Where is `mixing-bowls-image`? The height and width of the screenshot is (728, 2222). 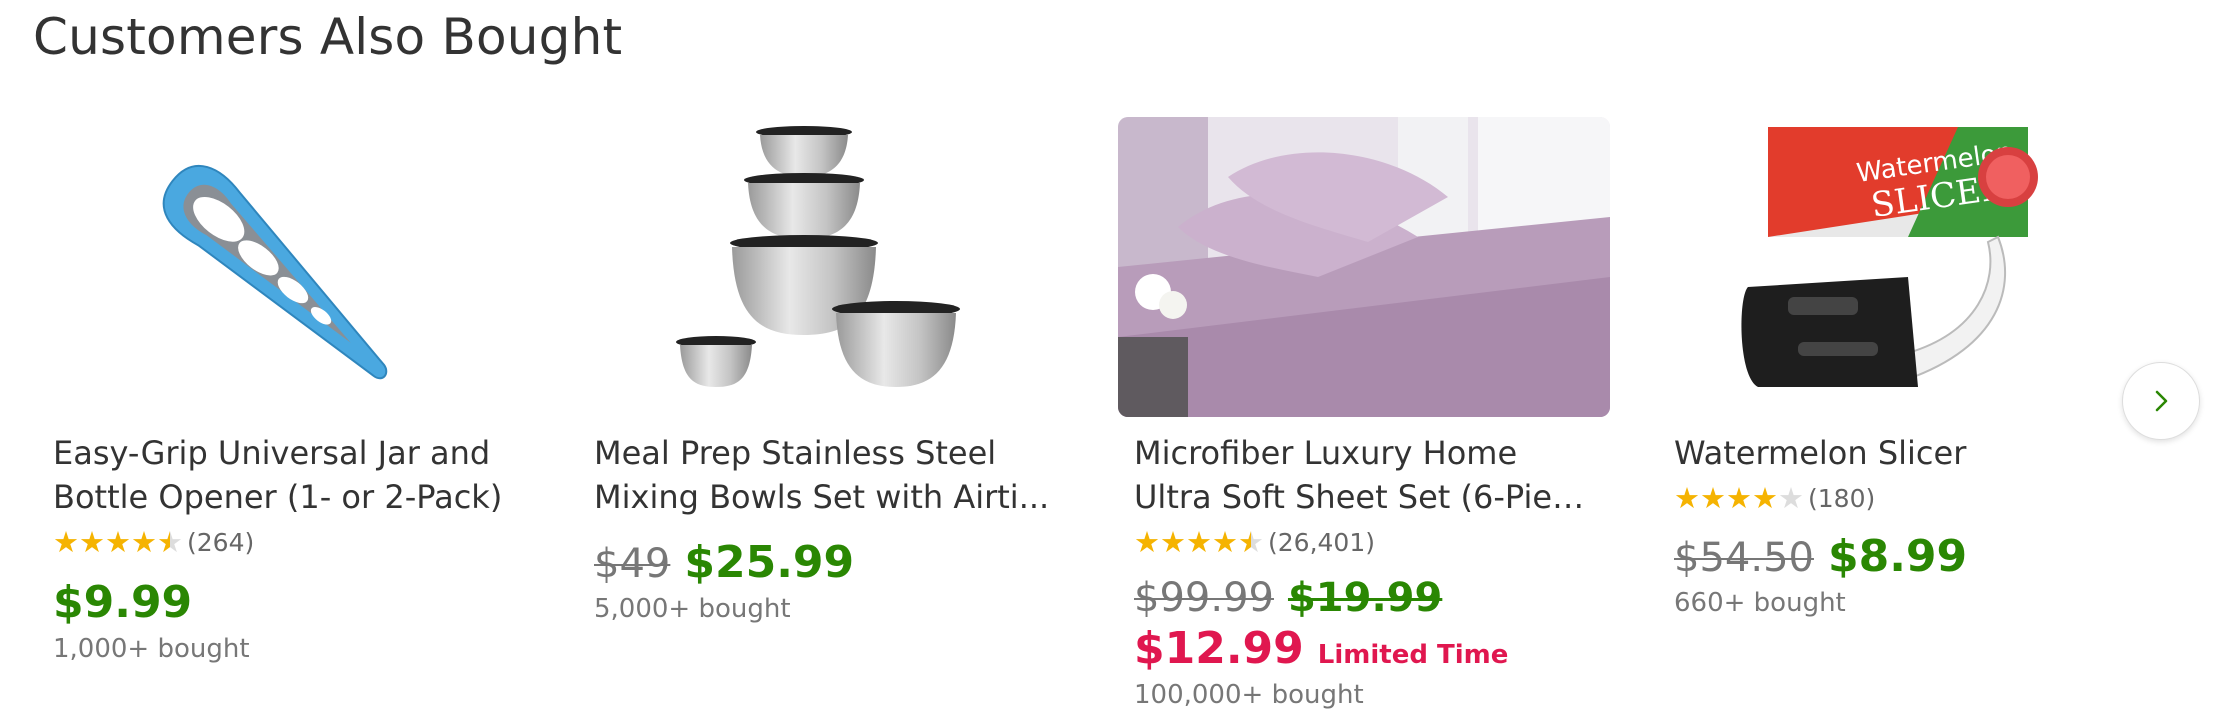 mixing-bowls-image is located at coordinates (824, 267).